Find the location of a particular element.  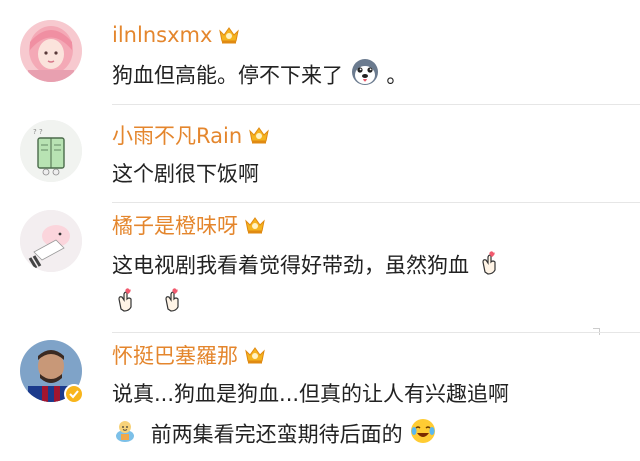

username-text: 橘子是橙味呀 is located at coordinates (175, 225).